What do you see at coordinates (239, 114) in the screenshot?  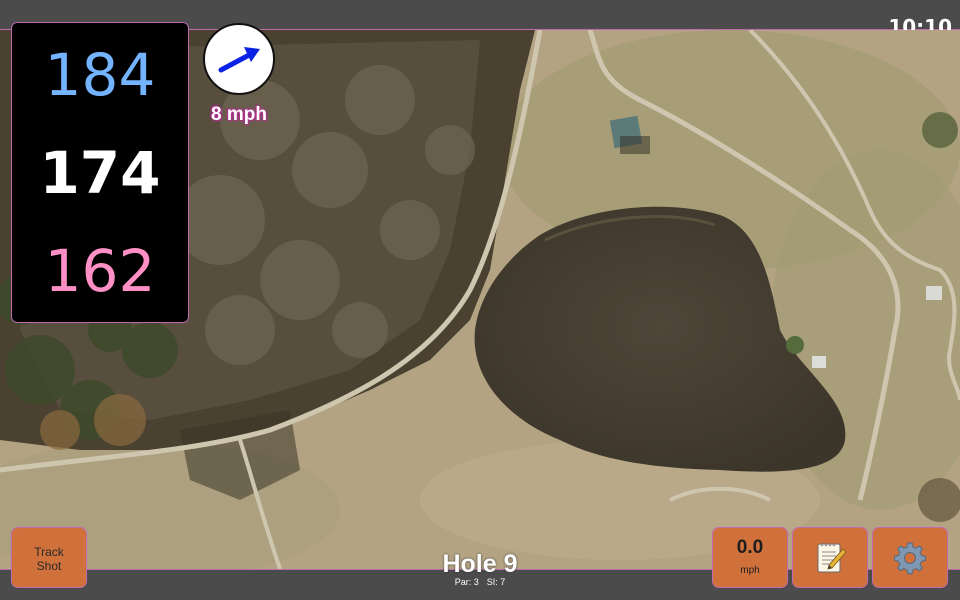 I see `wind-speed-label: 8 mph` at bounding box center [239, 114].